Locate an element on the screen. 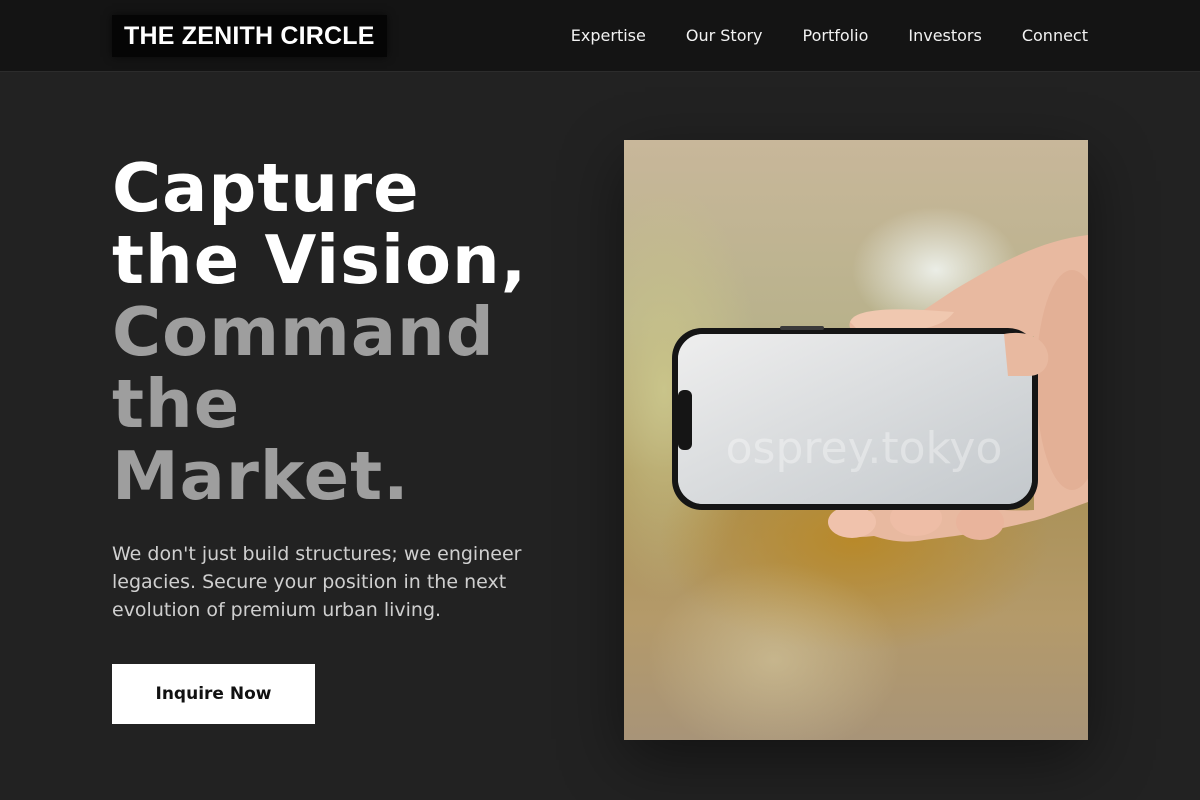 This screenshot has height=800, width=1200. nav-link-expertise: Expertise is located at coordinates (608, 35).